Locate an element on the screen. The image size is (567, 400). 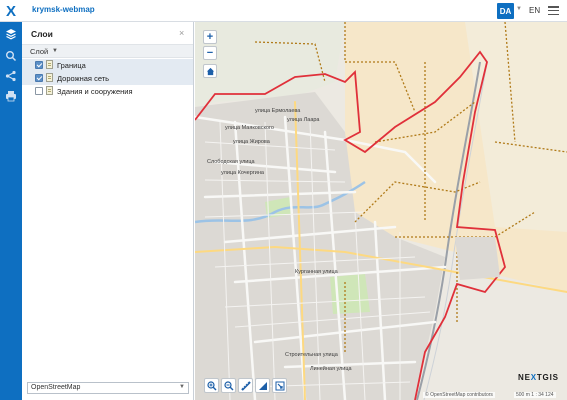
street-label: Строительная улица is located at coordinates (311, 355).